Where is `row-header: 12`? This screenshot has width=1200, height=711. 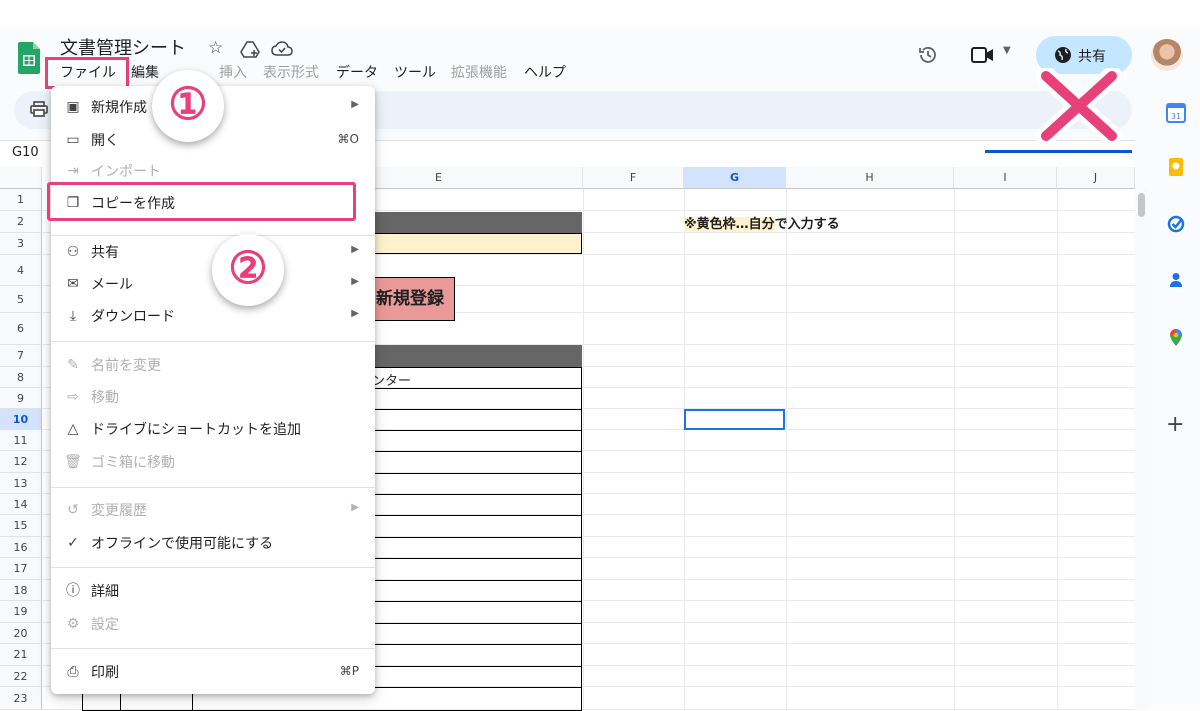 row-header: 12 is located at coordinates (21, 462).